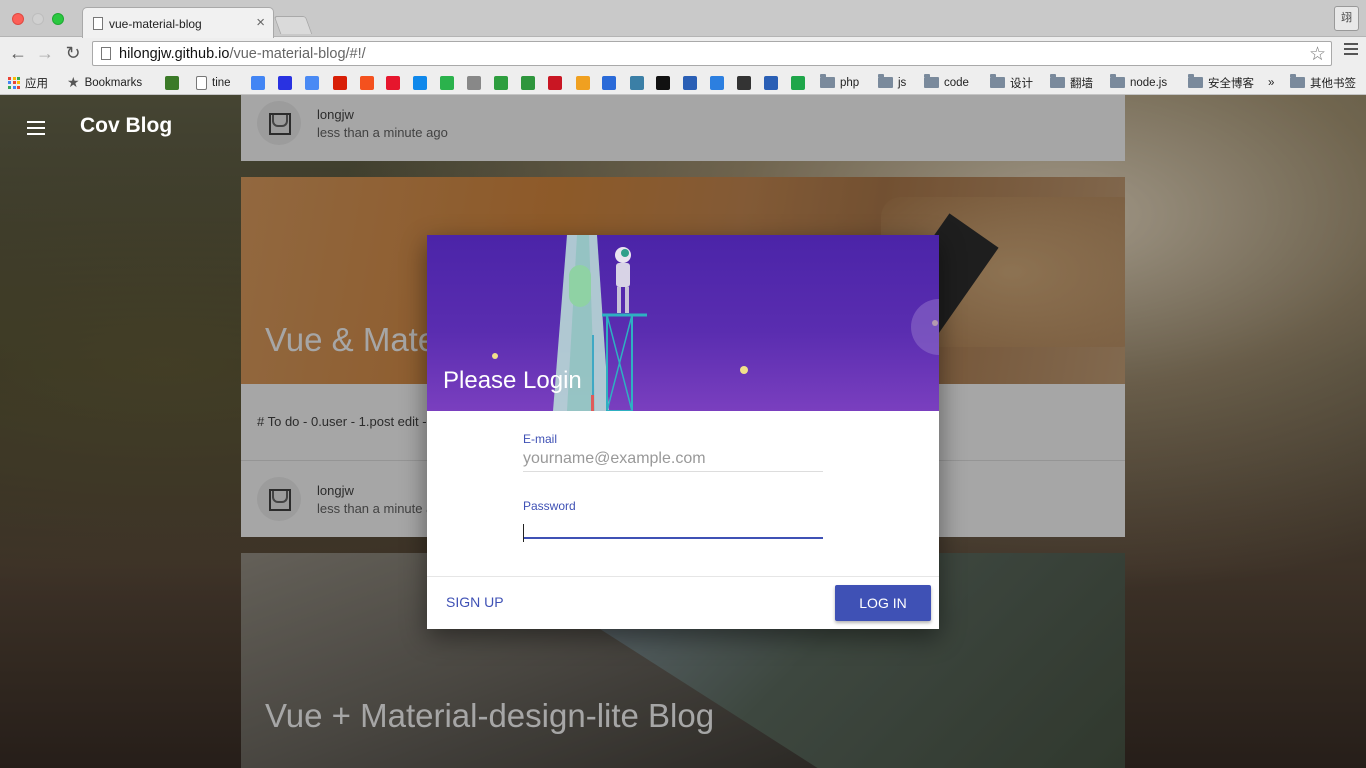 Image resolution: width=1366 pixels, height=768 pixels. I want to click on star-icon: ★, so click(73, 82).